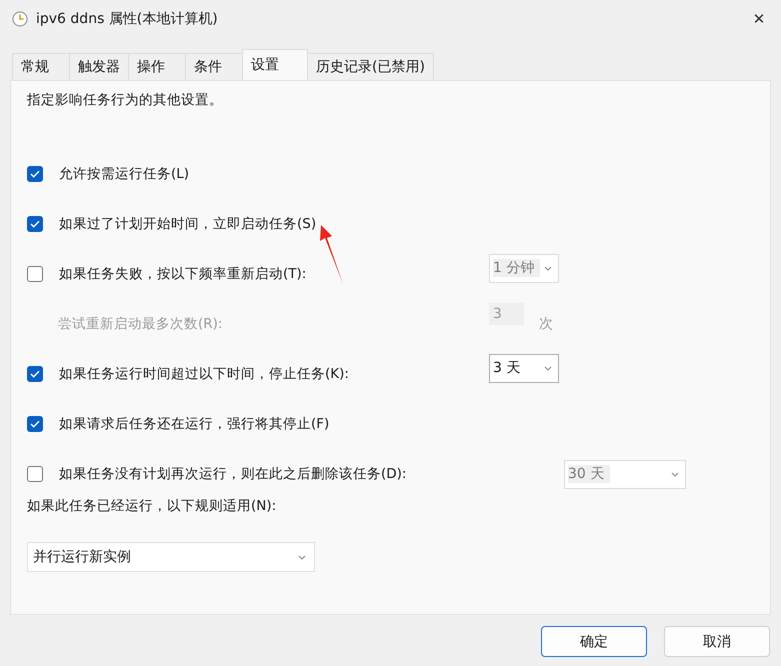 The image size is (781, 666). Describe the element at coordinates (141, 324) in the screenshot. I see `field-label: 尝试重新启动最多次数(R):` at that location.